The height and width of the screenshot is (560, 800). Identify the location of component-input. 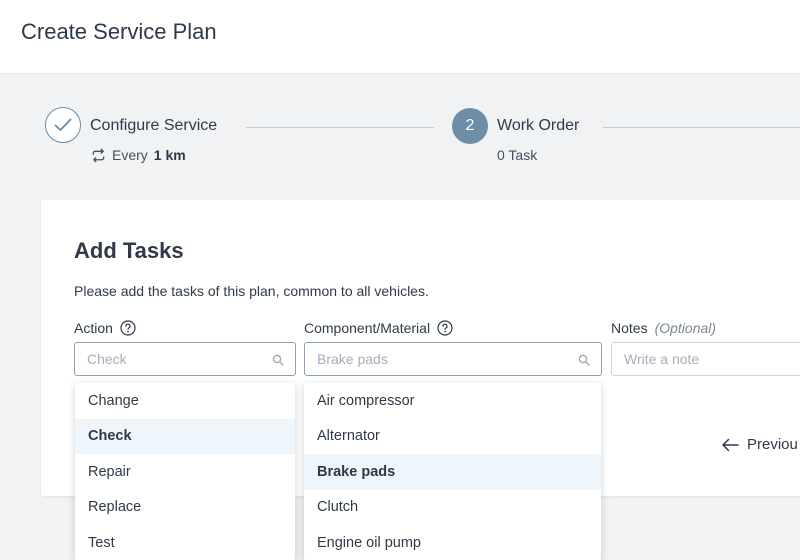
(453, 359).